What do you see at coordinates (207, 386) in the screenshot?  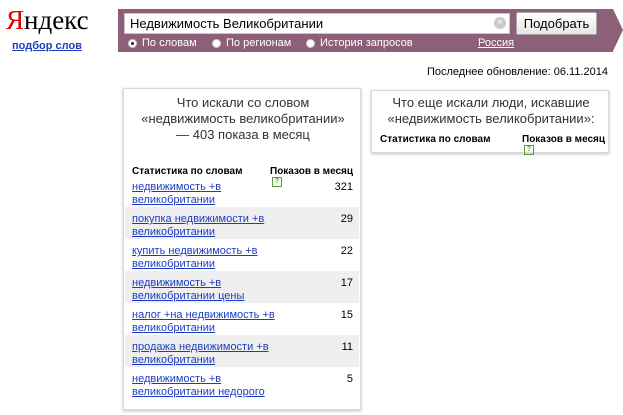 I see `phrase-link: недвижимость +в великобритании недорого` at bounding box center [207, 386].